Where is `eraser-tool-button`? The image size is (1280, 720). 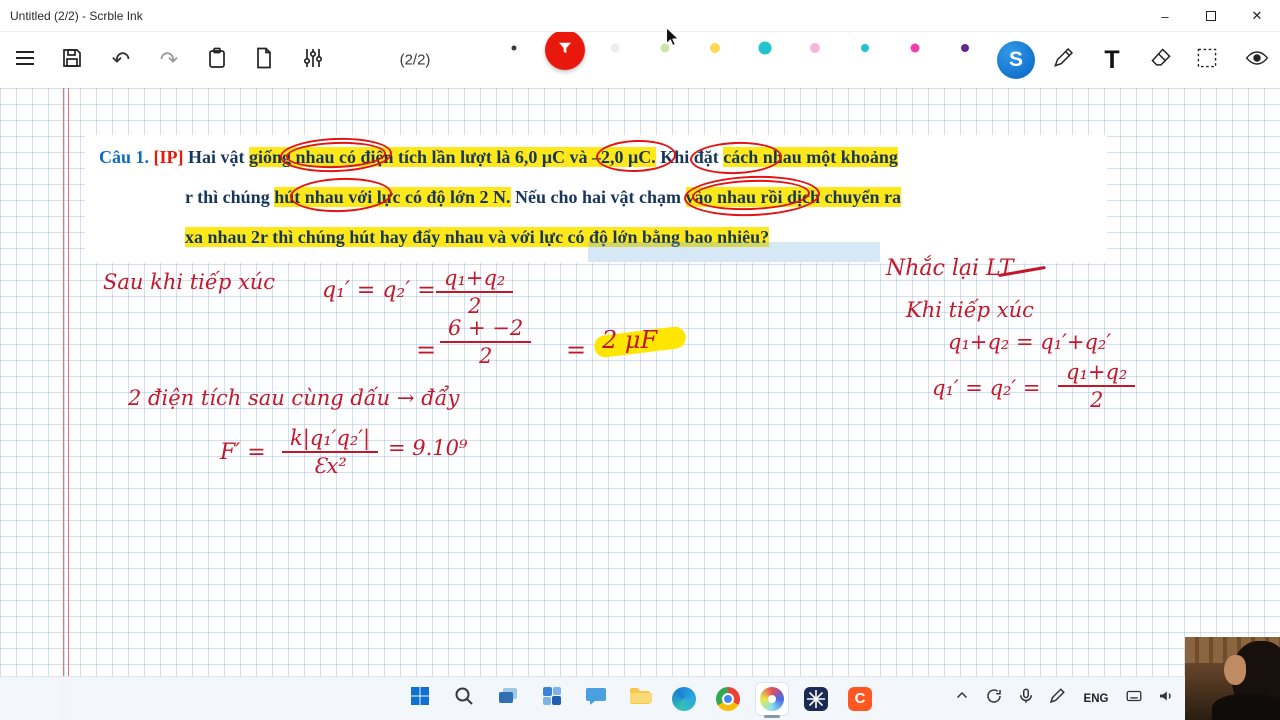
eraser-tool-button is located at coordinates (1161, 60).